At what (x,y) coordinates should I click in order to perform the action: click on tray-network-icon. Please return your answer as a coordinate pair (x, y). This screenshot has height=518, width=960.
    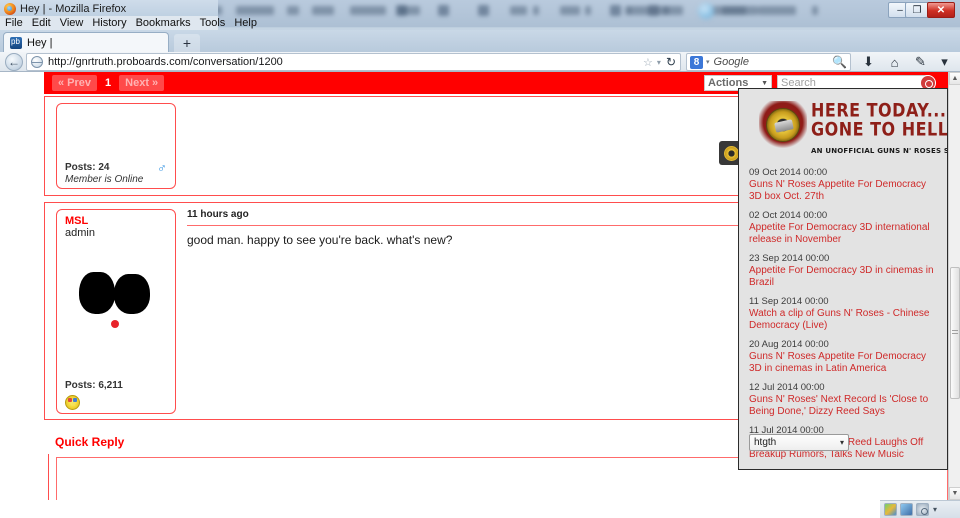
    Looking at the image, I should click on (890, 509).